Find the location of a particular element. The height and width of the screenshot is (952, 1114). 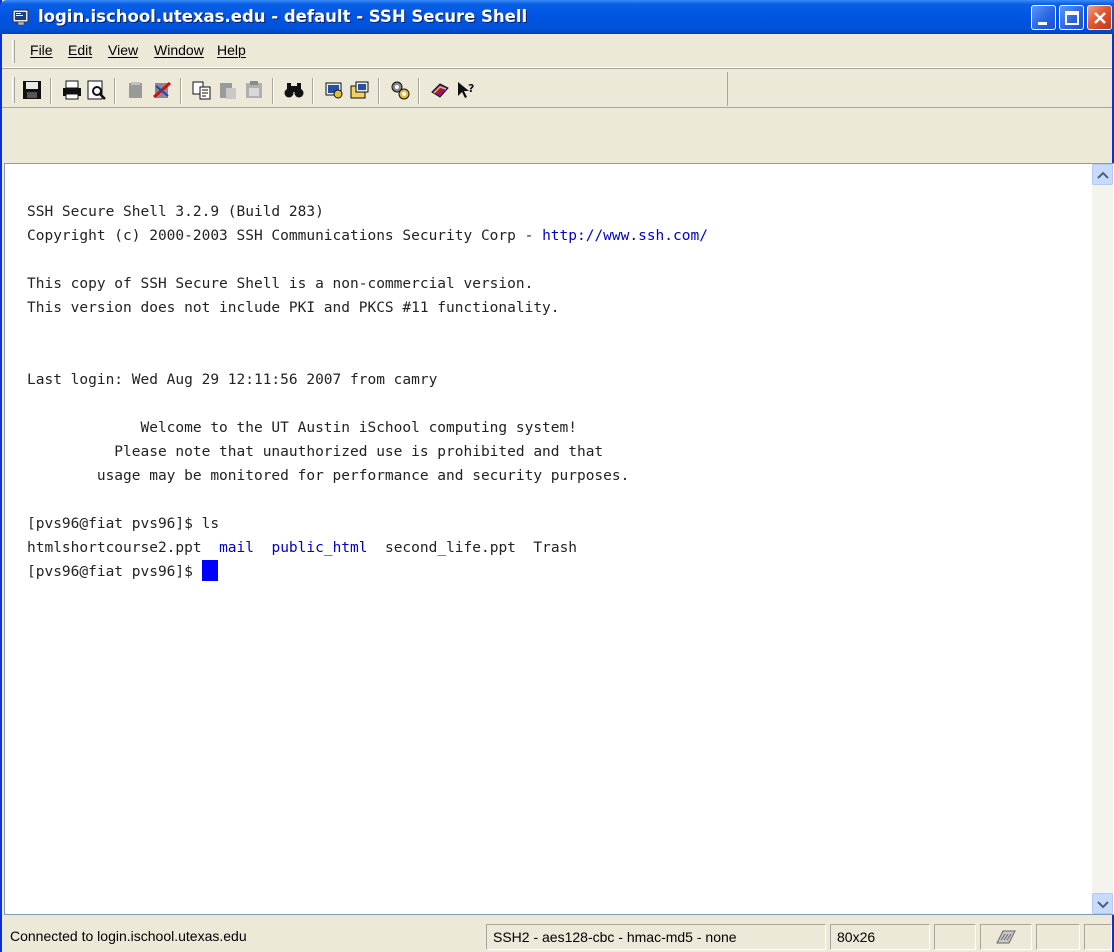

scroll-up-button is located at coordinates (1102, 174).